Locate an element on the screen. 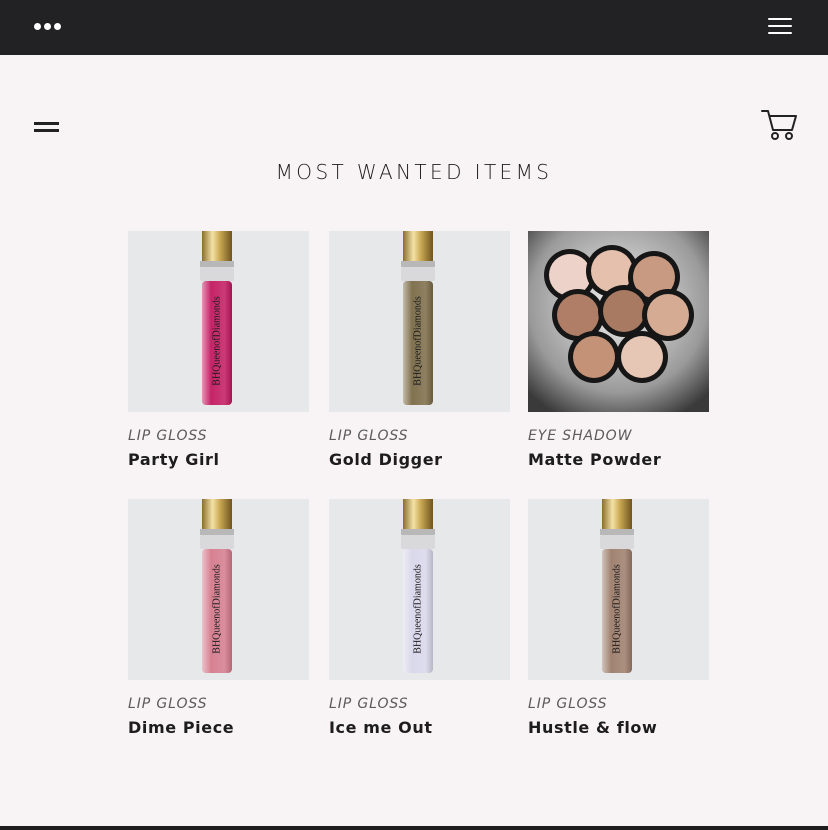  product-card: BHQueenofDiamonds LIP GLOSS Party Girl is located at coordinates (218, 350).